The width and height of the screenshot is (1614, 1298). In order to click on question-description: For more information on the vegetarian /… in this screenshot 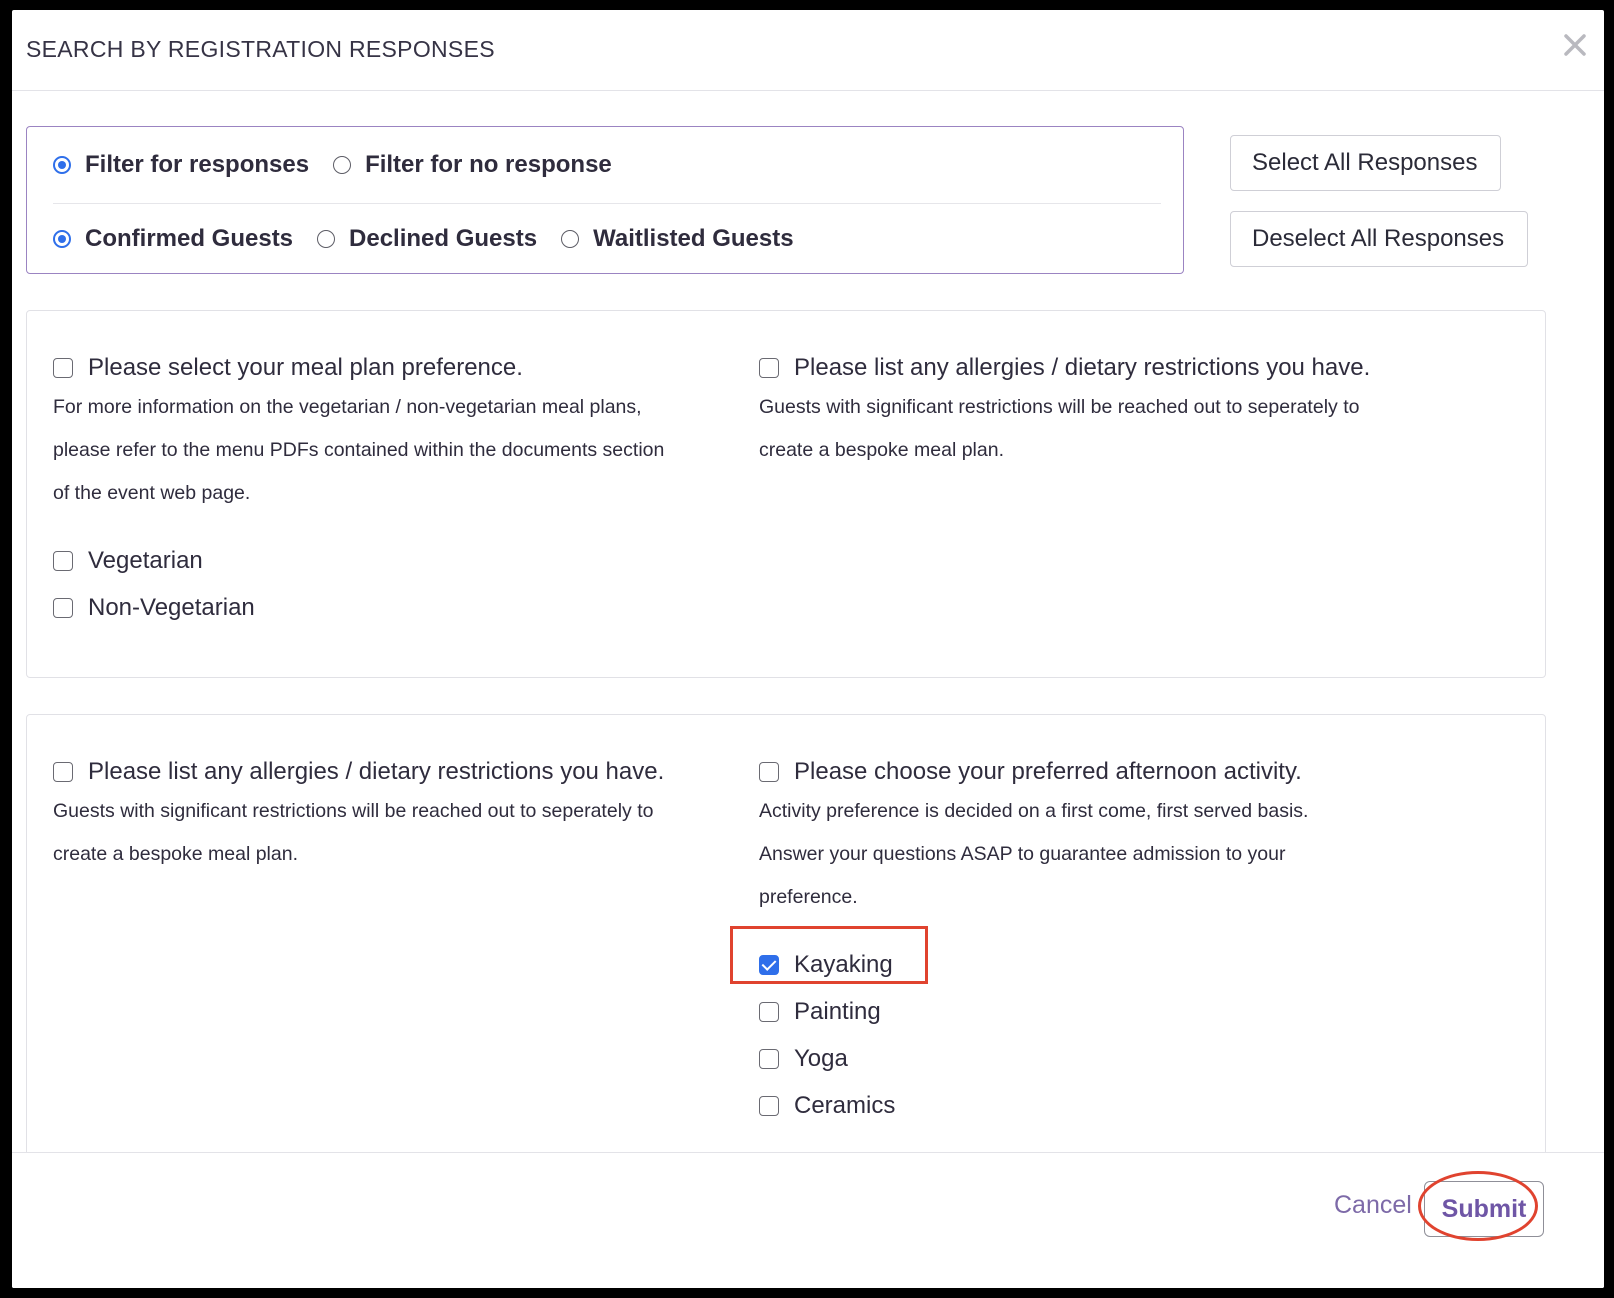, I will do `click(359, 450)`.